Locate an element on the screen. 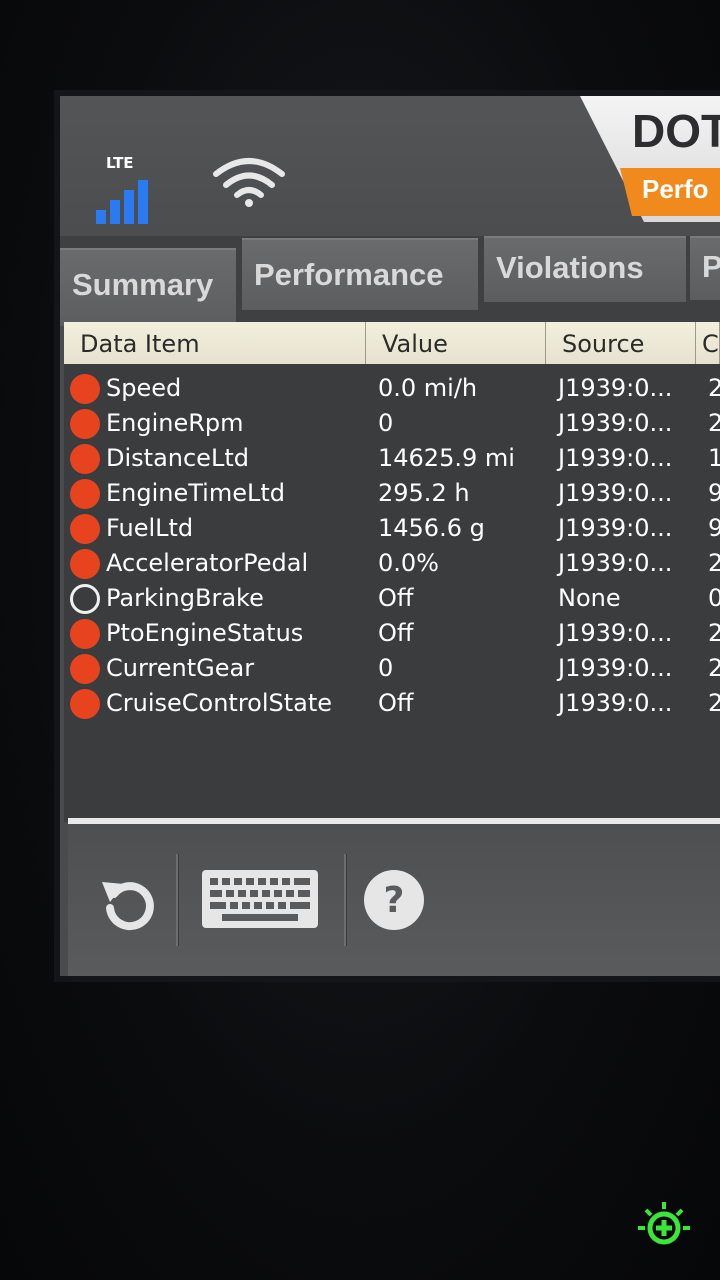 Image resolution: width=720 pixels, height=1280 pixels. table-row: EngineRpm 0 J1939:0... 2 is located at coordinates (392, 424).